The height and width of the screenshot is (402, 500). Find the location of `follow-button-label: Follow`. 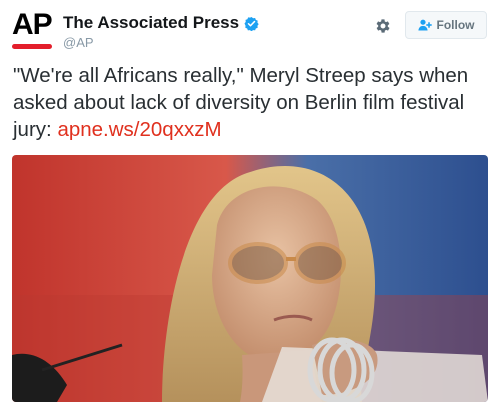

follow-button-label: Follow is located at coordinates (455, 25).